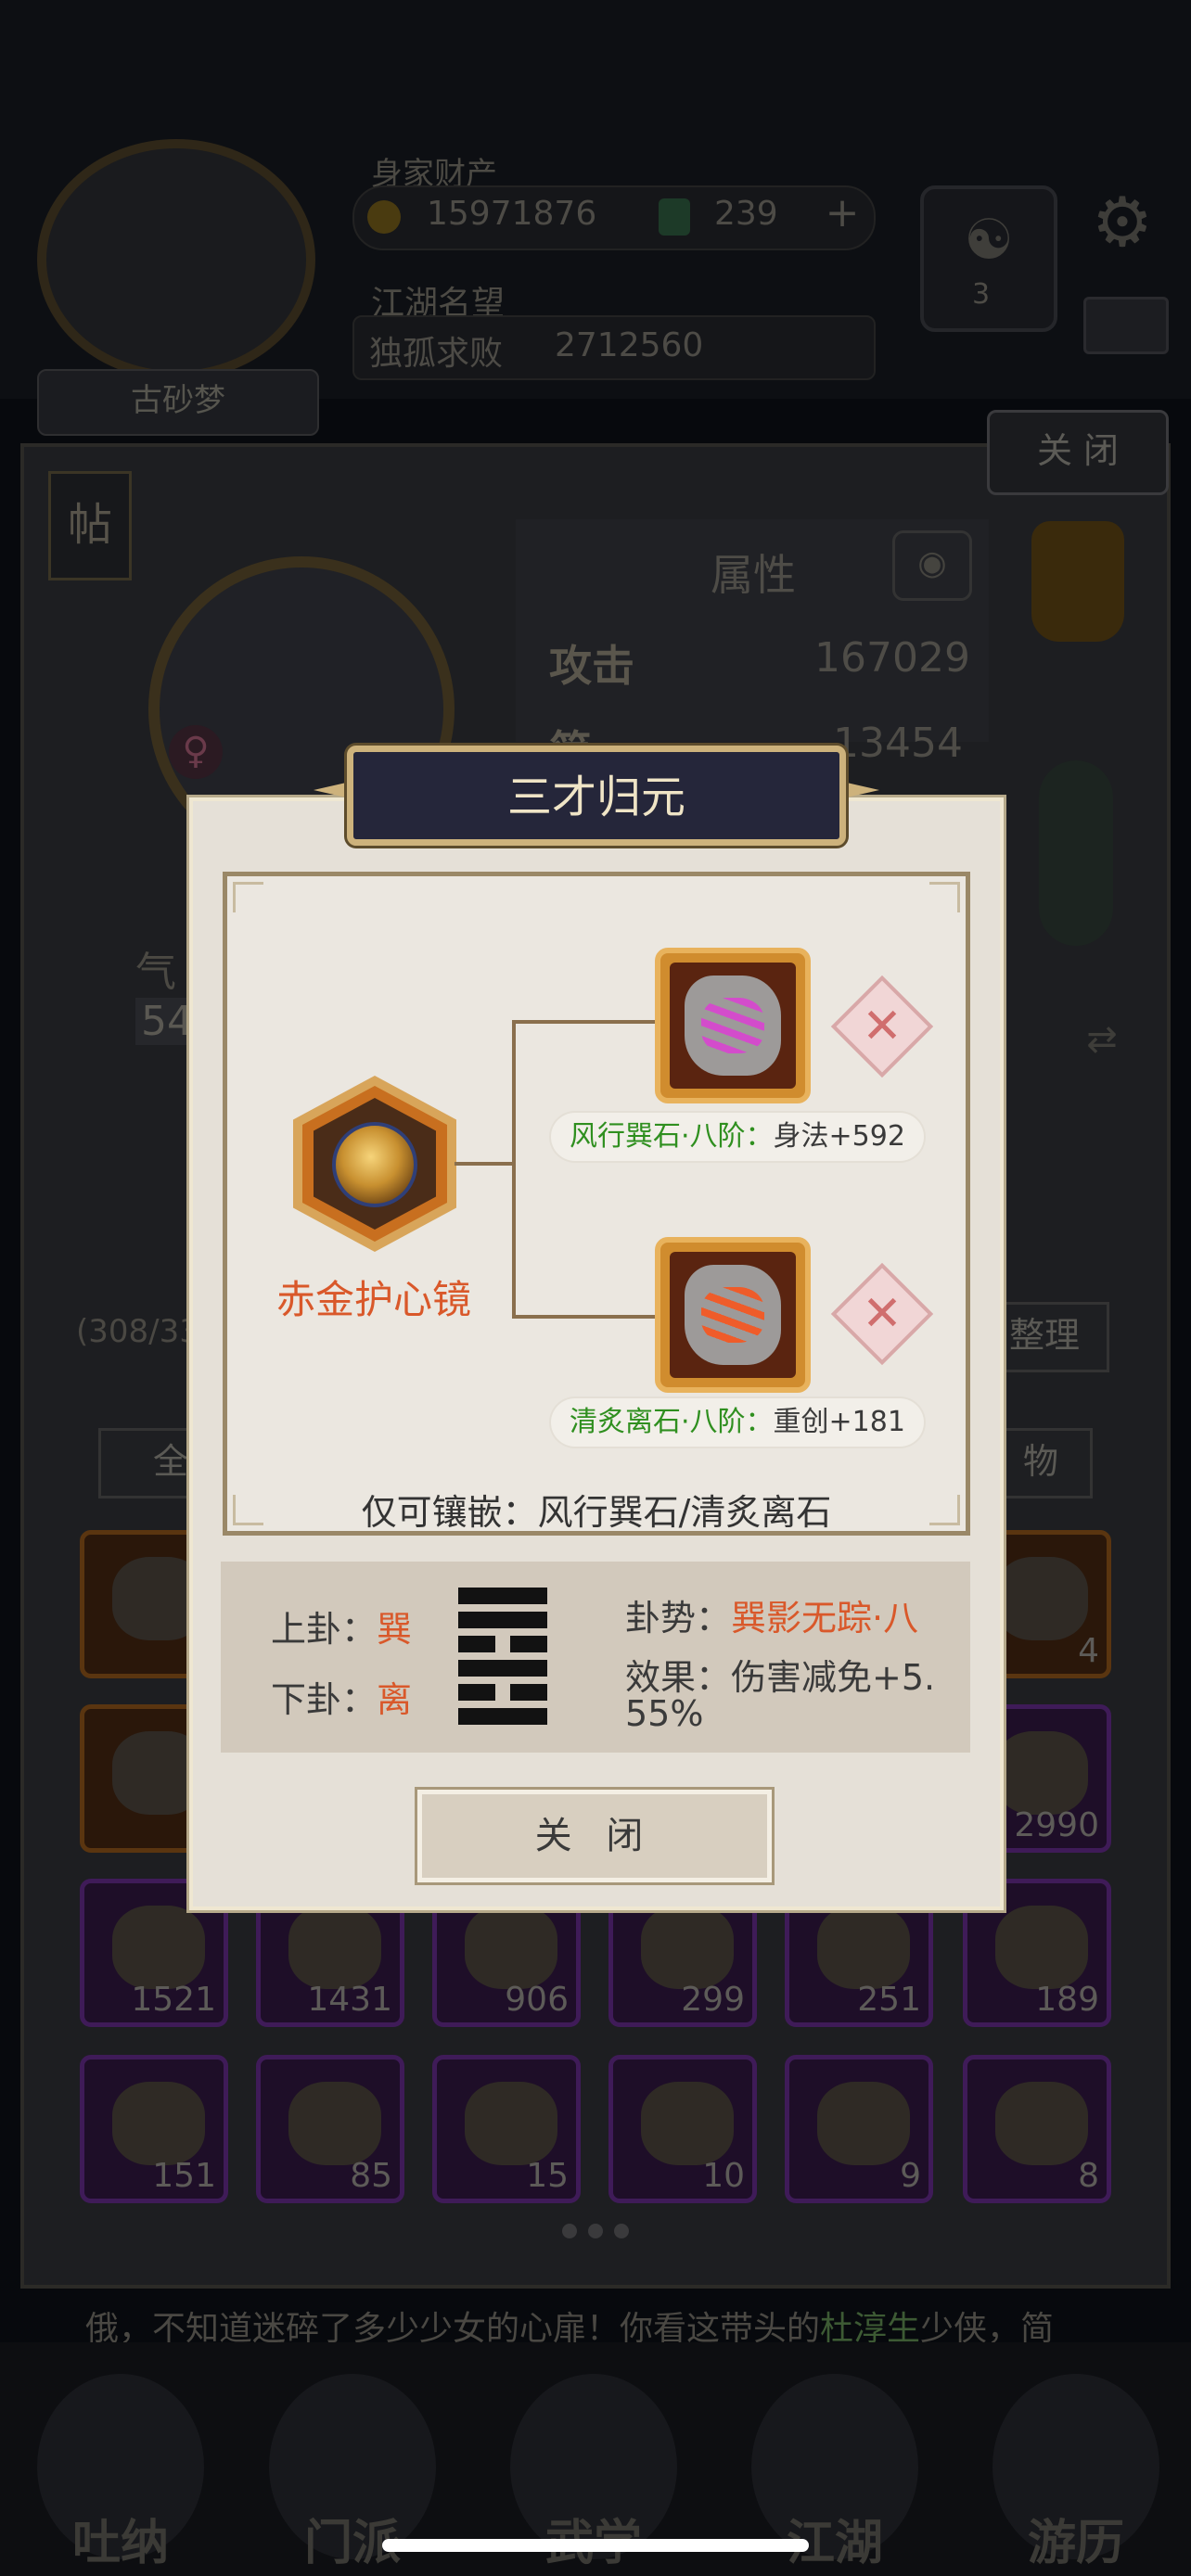 Image resolution: width=1191 pixels, height=2576 pixels. I want to click on gem-slot-xun, so click(733, 1025).